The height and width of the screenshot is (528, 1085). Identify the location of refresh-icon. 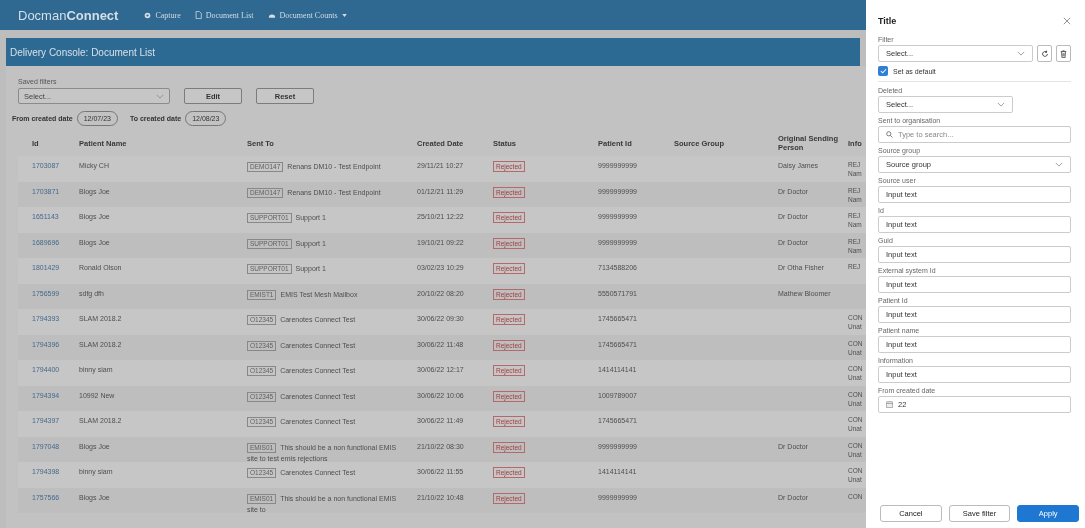
(1044, 53).